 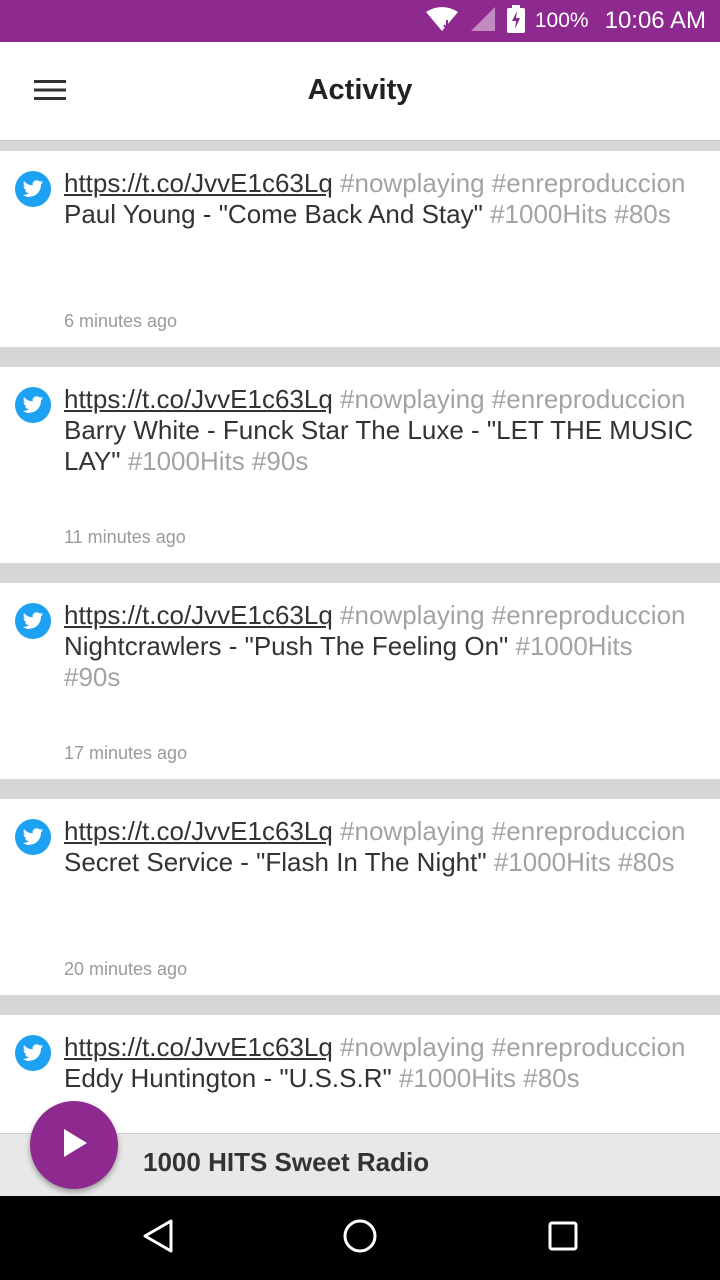 What do you see at coordinates (561, 20) in the screenshot?
I see `battery-percentage: 100%` at bounding box center [561, 20].